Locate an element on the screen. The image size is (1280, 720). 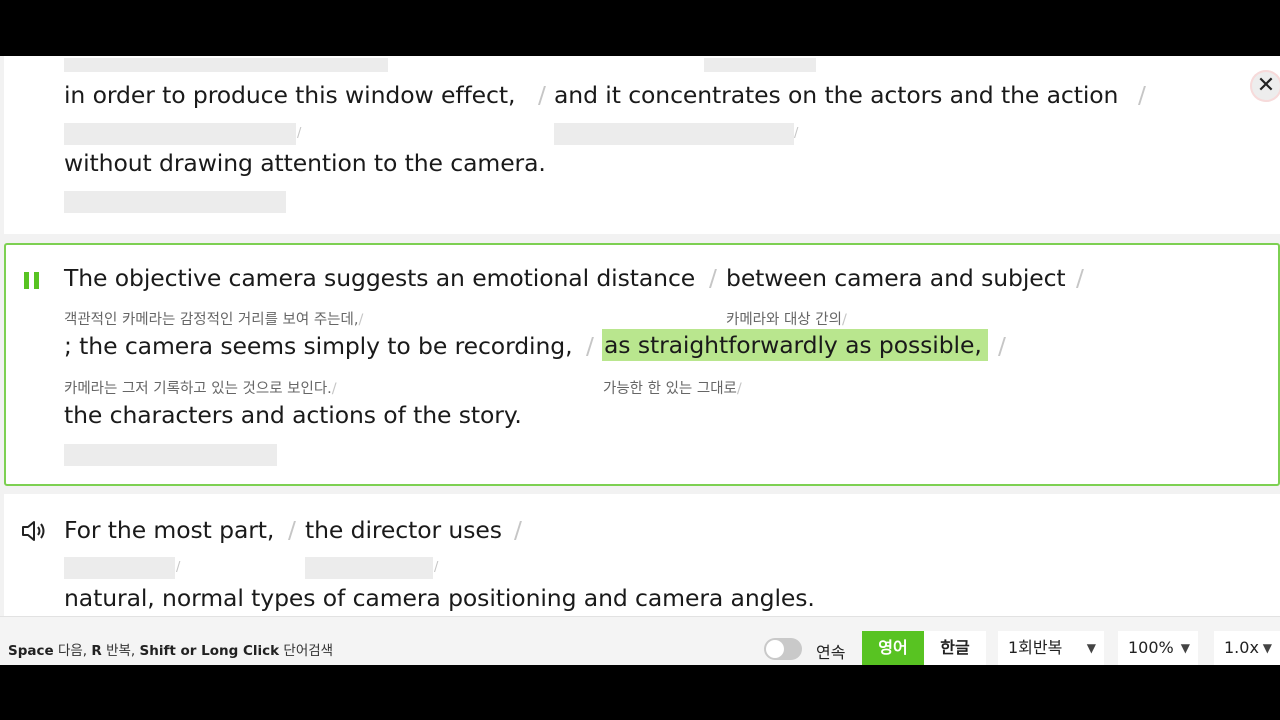
pause-icon is located at coordinates (33, 281).